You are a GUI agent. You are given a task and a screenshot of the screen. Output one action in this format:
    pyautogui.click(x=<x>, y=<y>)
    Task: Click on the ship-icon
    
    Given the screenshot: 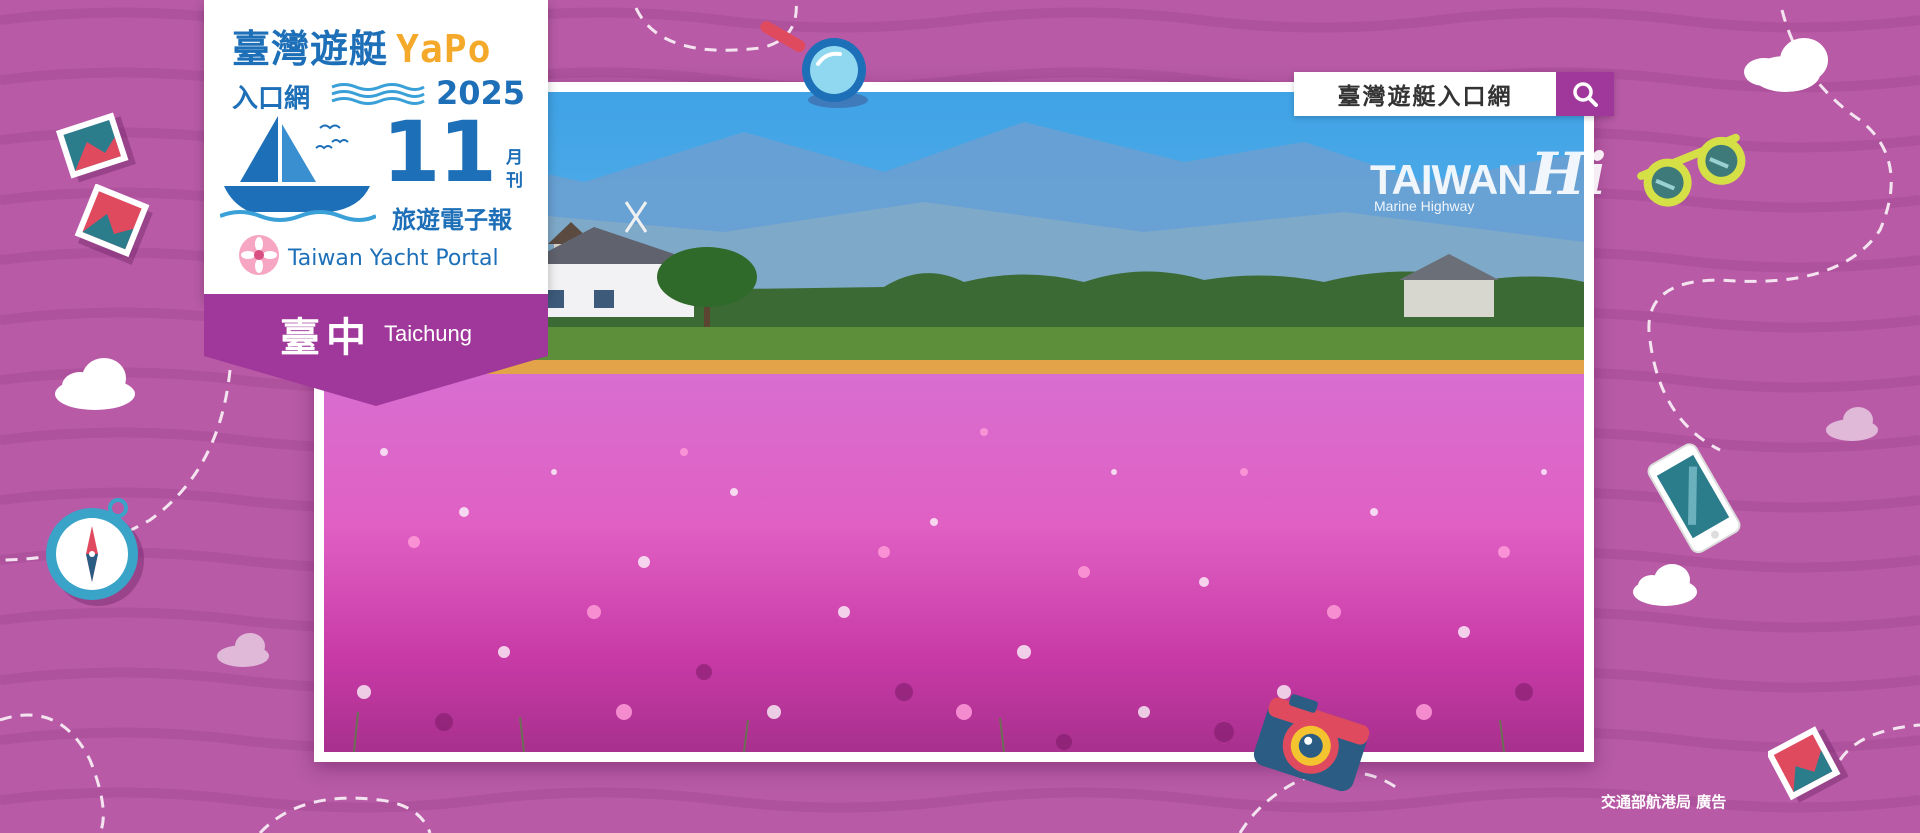 What is the action you would take?
    pyautogui.click(x=298, y=169)
    